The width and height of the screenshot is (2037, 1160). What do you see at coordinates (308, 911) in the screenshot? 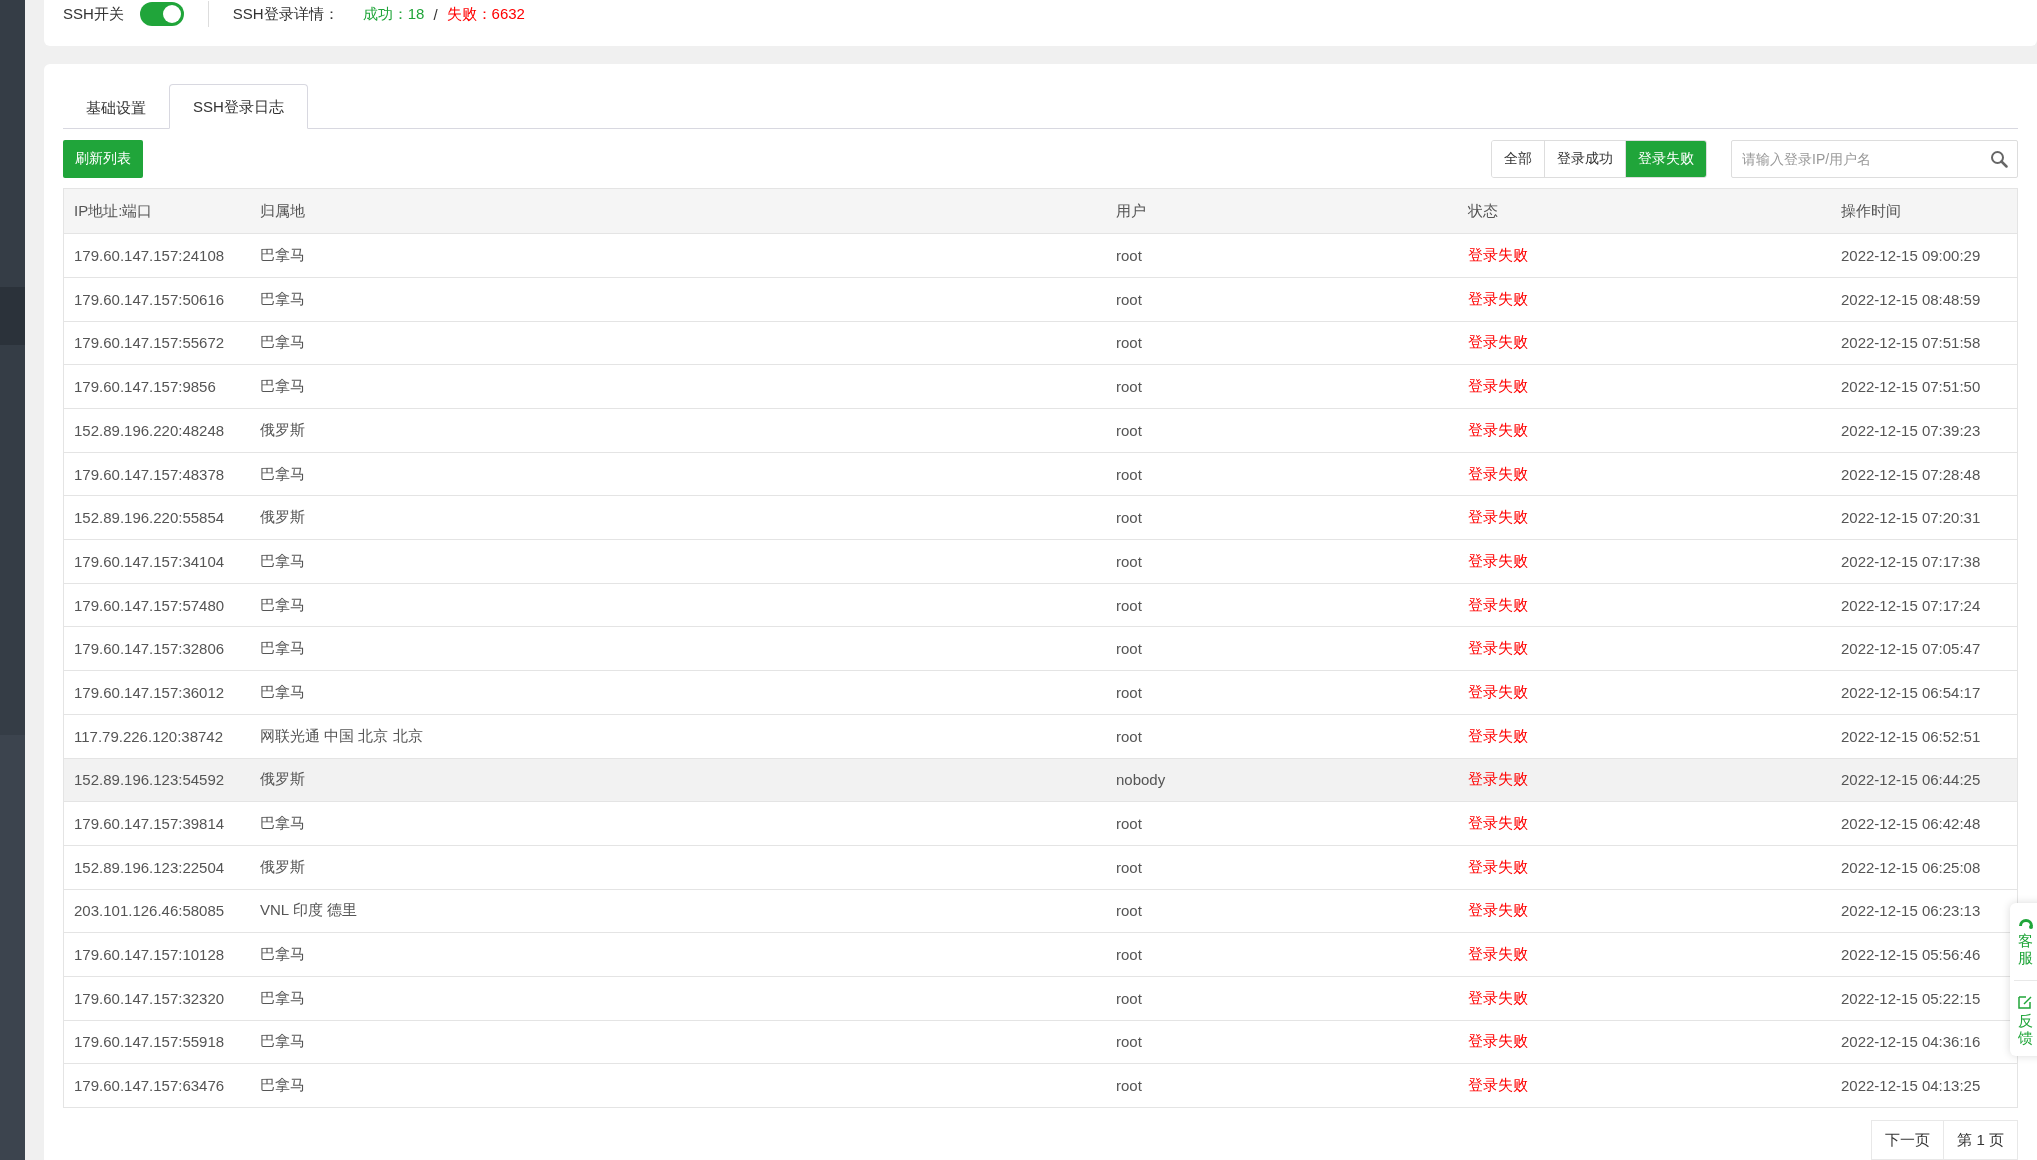
I see `table-cell-text: VNL 印度 德里` at bounding box center [308, 911].